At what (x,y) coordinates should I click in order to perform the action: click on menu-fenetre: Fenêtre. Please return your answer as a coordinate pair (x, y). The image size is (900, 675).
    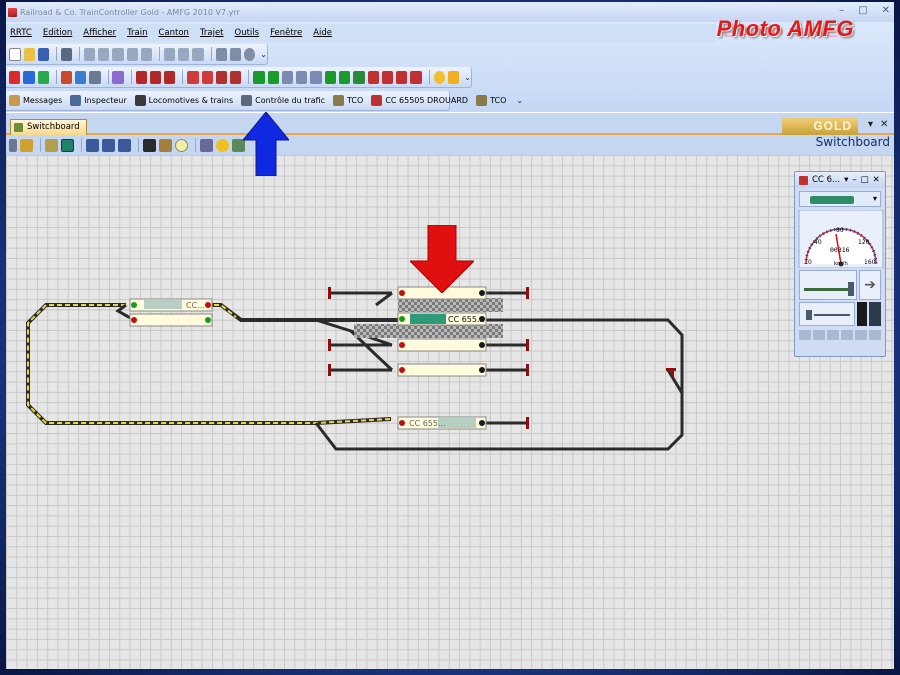
    Looking at the image, I should click on (286, 33).